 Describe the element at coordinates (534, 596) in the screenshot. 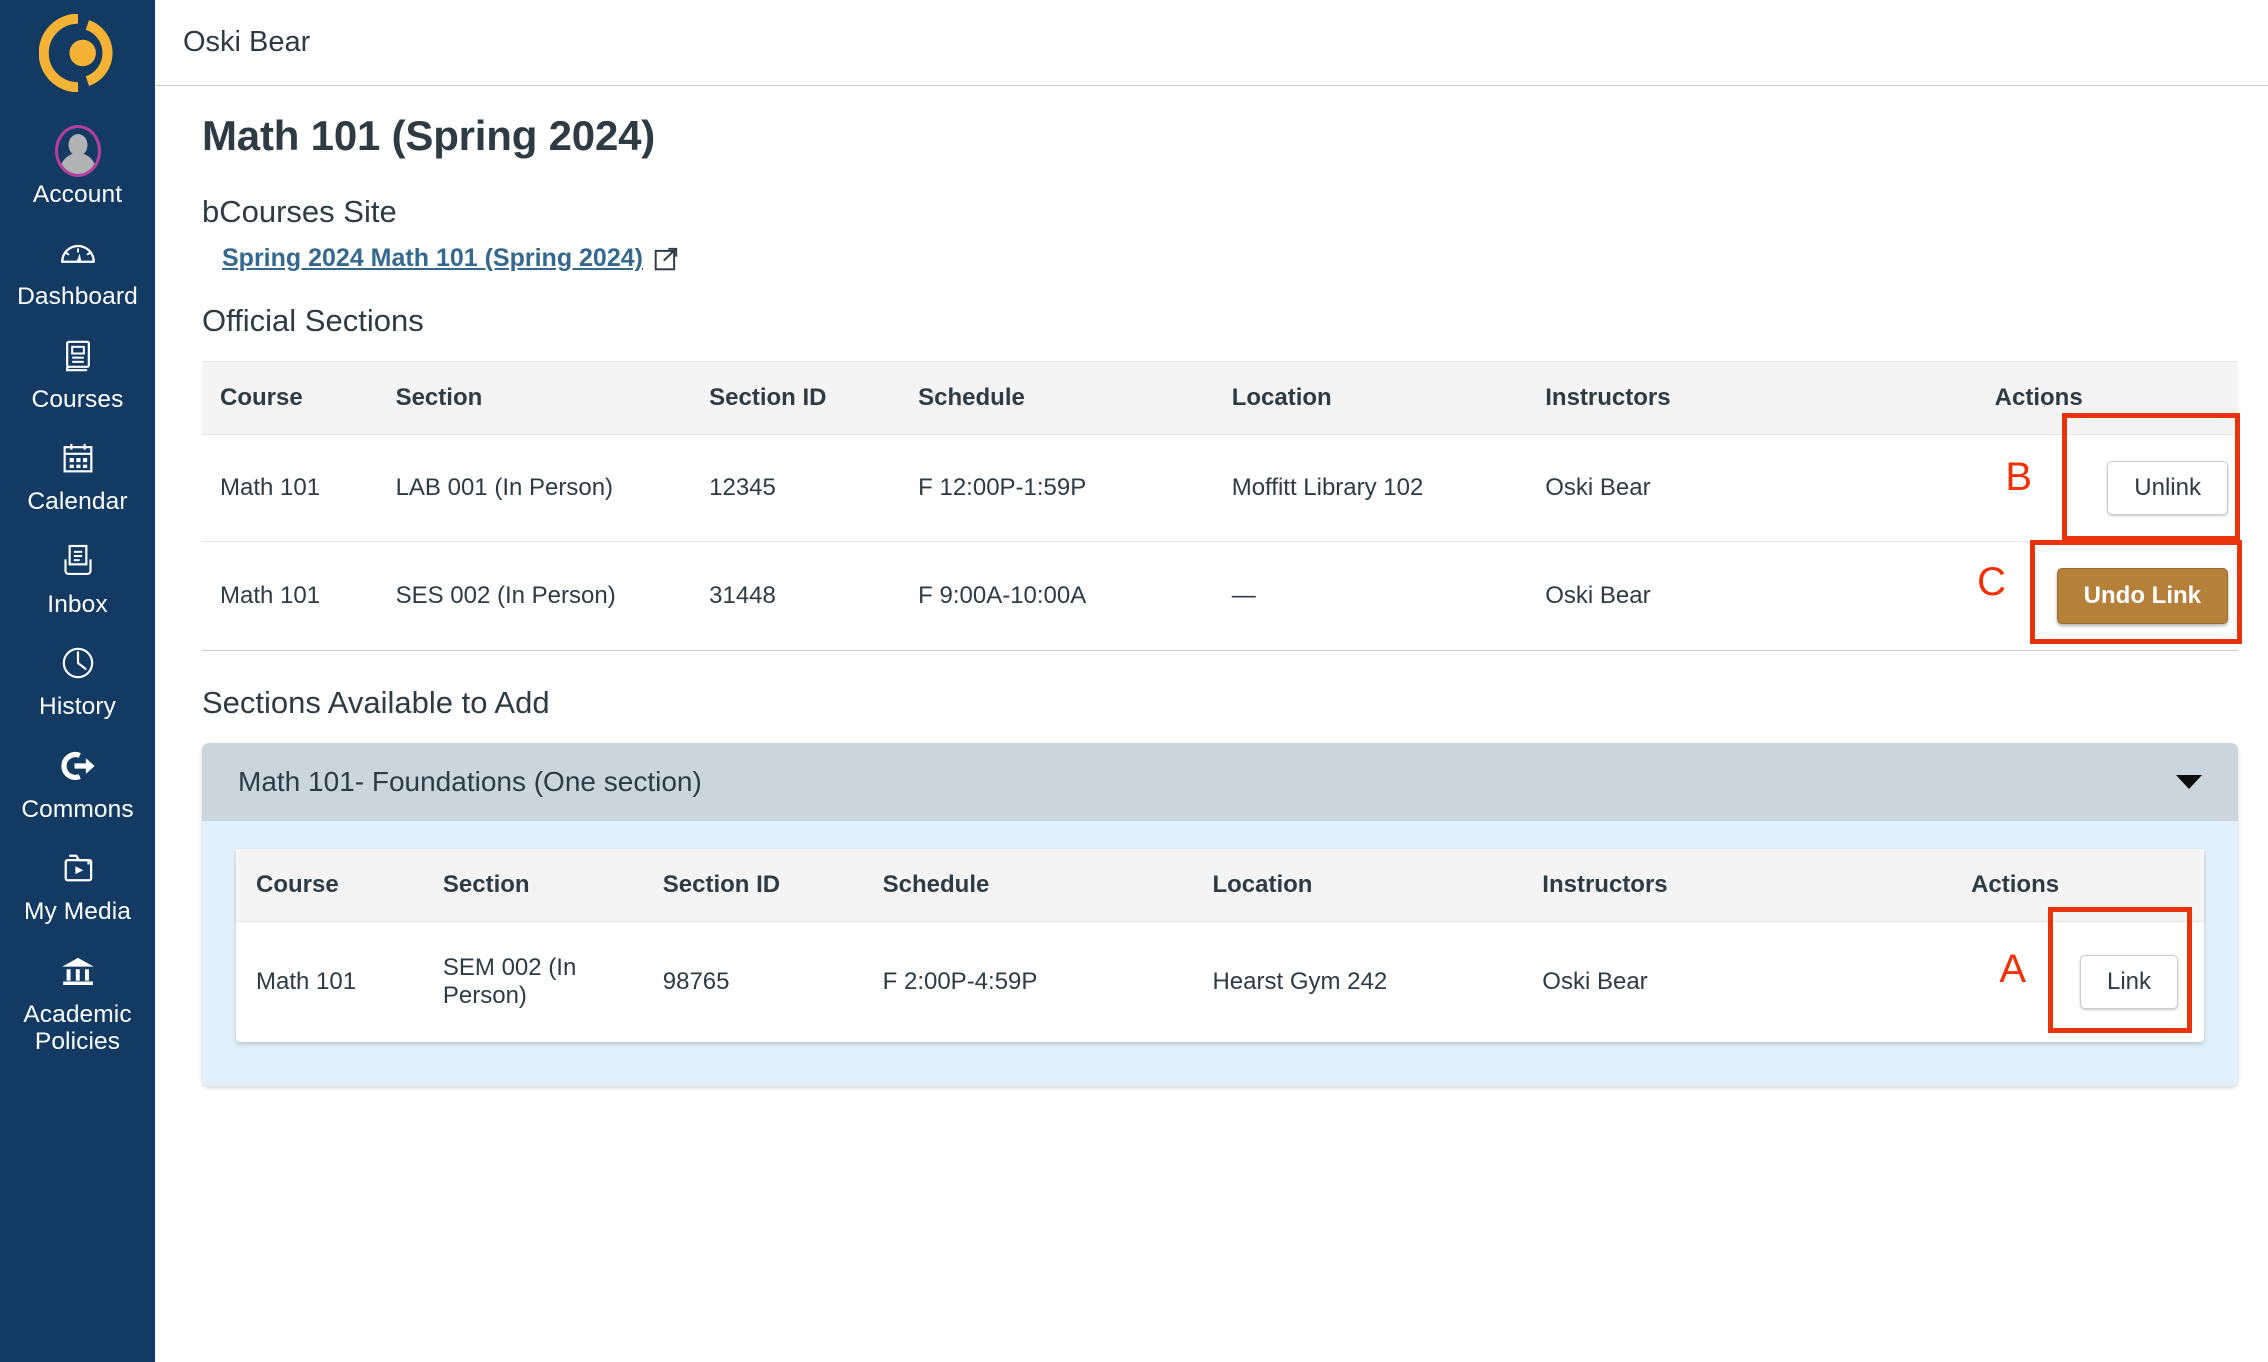

I see `cell-section: SES 002 (In Person)` at that location.